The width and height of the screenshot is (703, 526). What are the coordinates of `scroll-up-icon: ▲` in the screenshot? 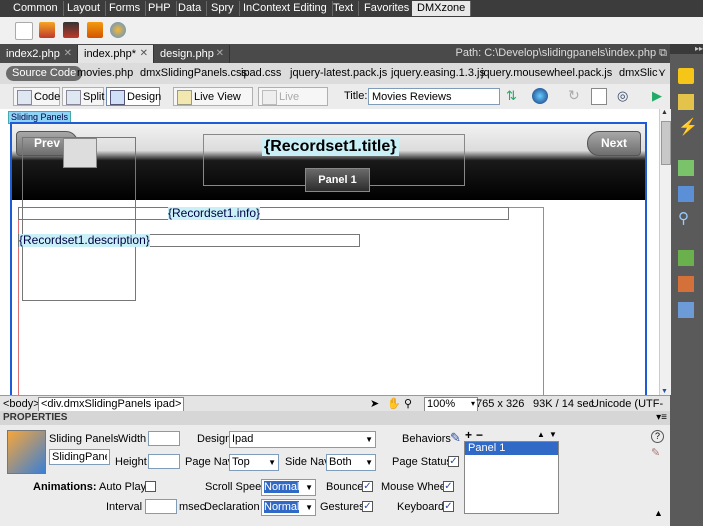 It's located at (664, 112).